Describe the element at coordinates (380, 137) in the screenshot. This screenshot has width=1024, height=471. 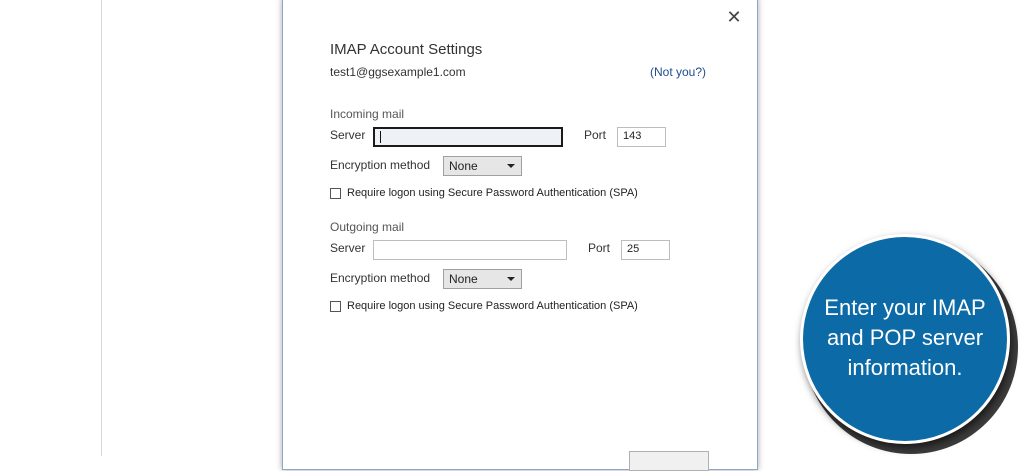
I see `text-caret` at that location.